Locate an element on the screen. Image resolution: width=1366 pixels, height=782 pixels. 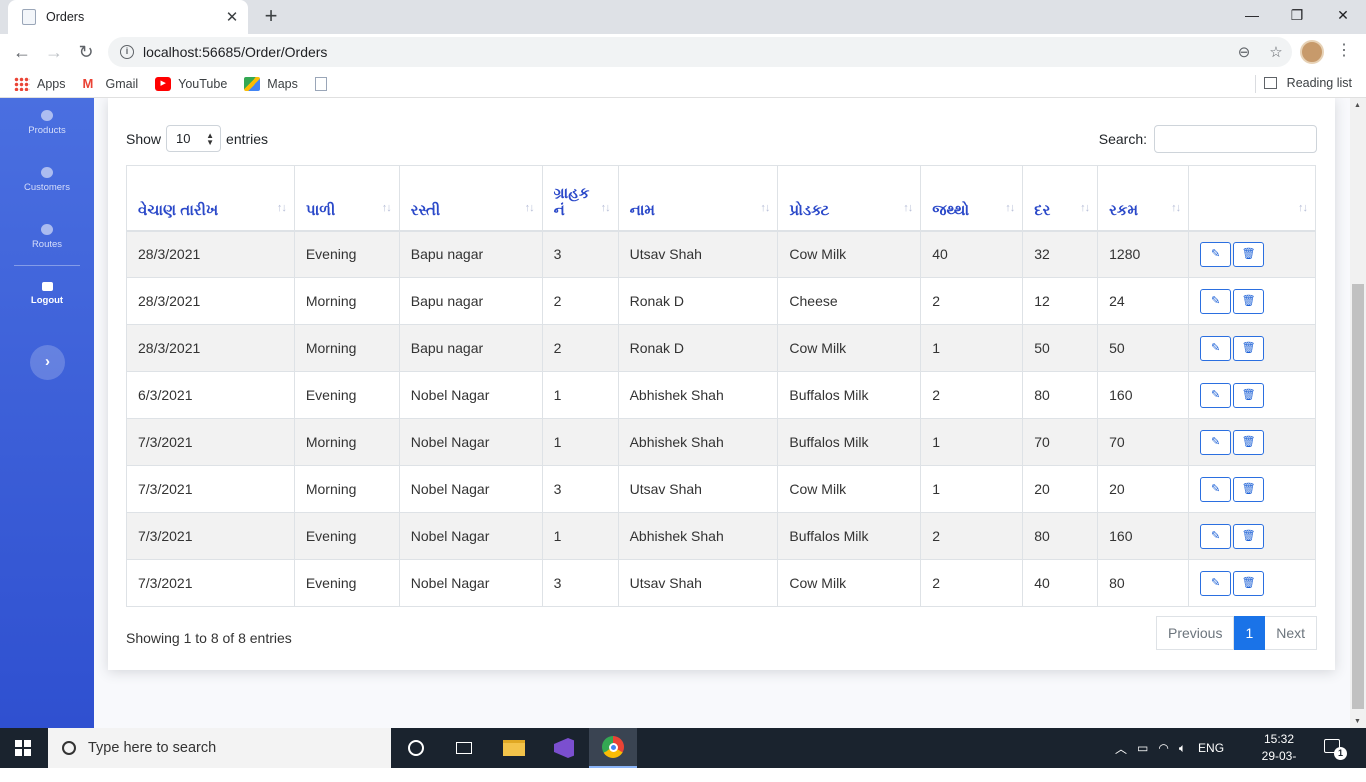
entries-select: 10 ▲ ▼ is located at coordinates (194, 138).